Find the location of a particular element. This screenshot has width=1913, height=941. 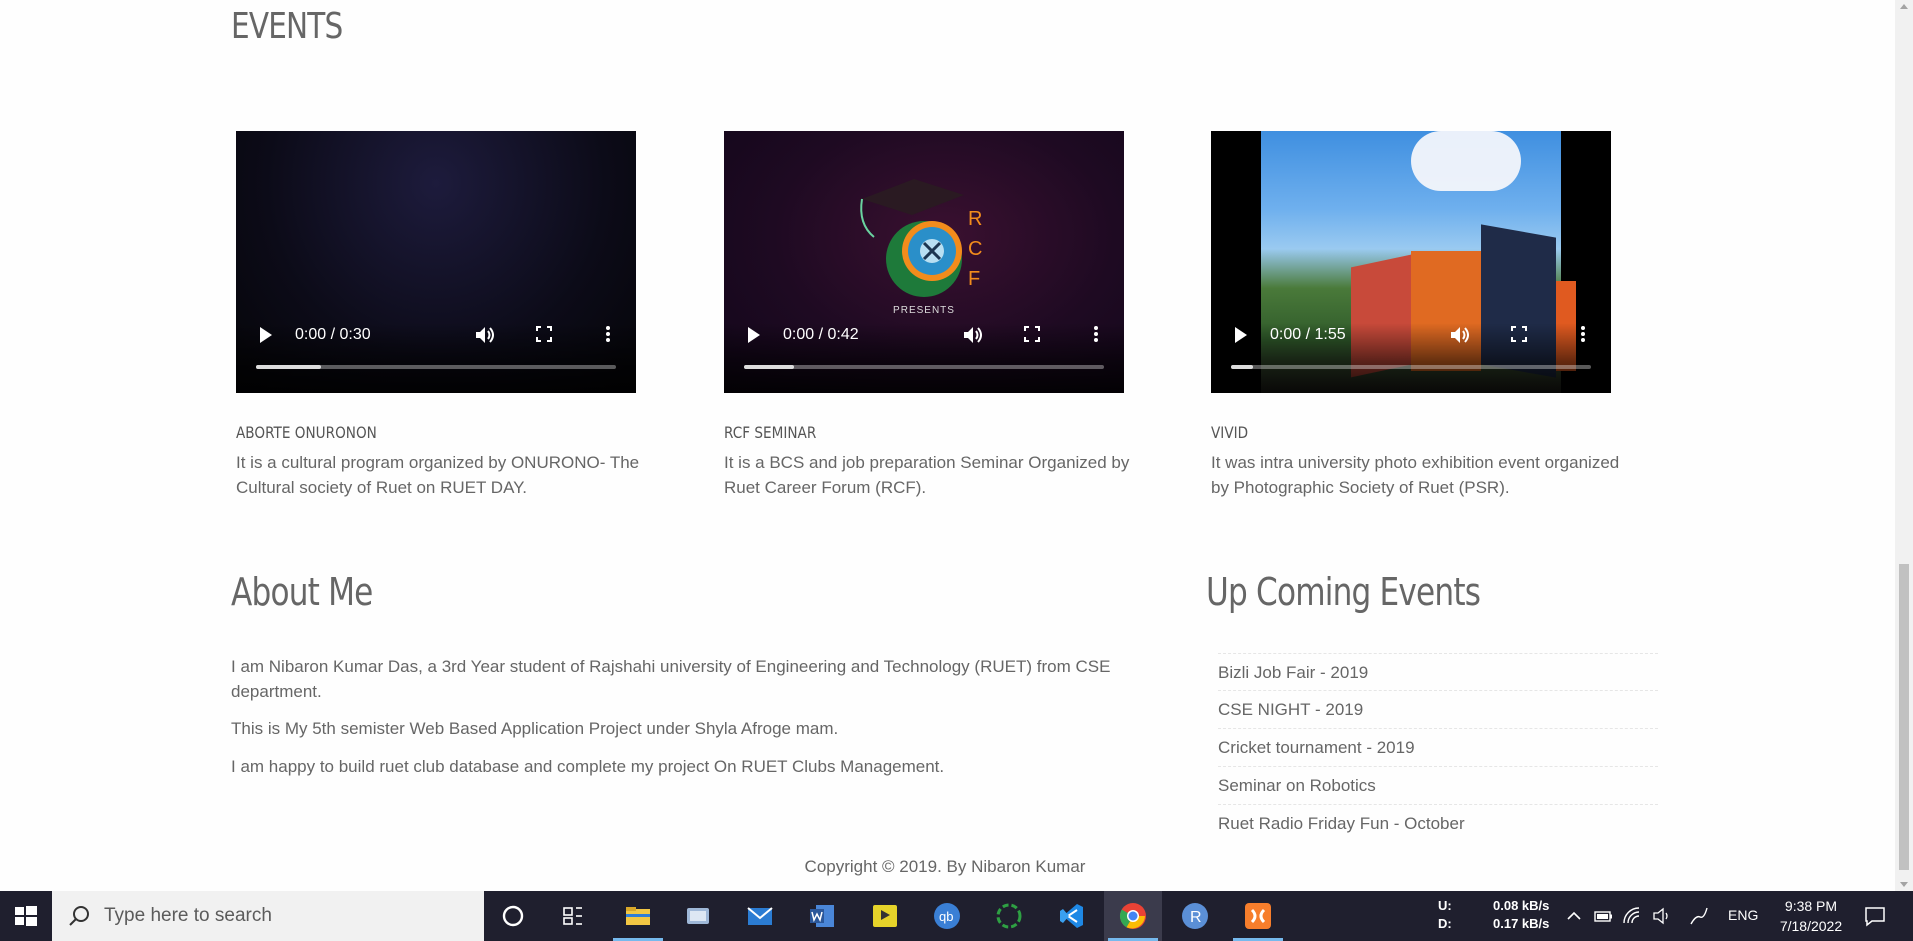

taskbar-app-file-explorer is located at coordinates (638, 916).